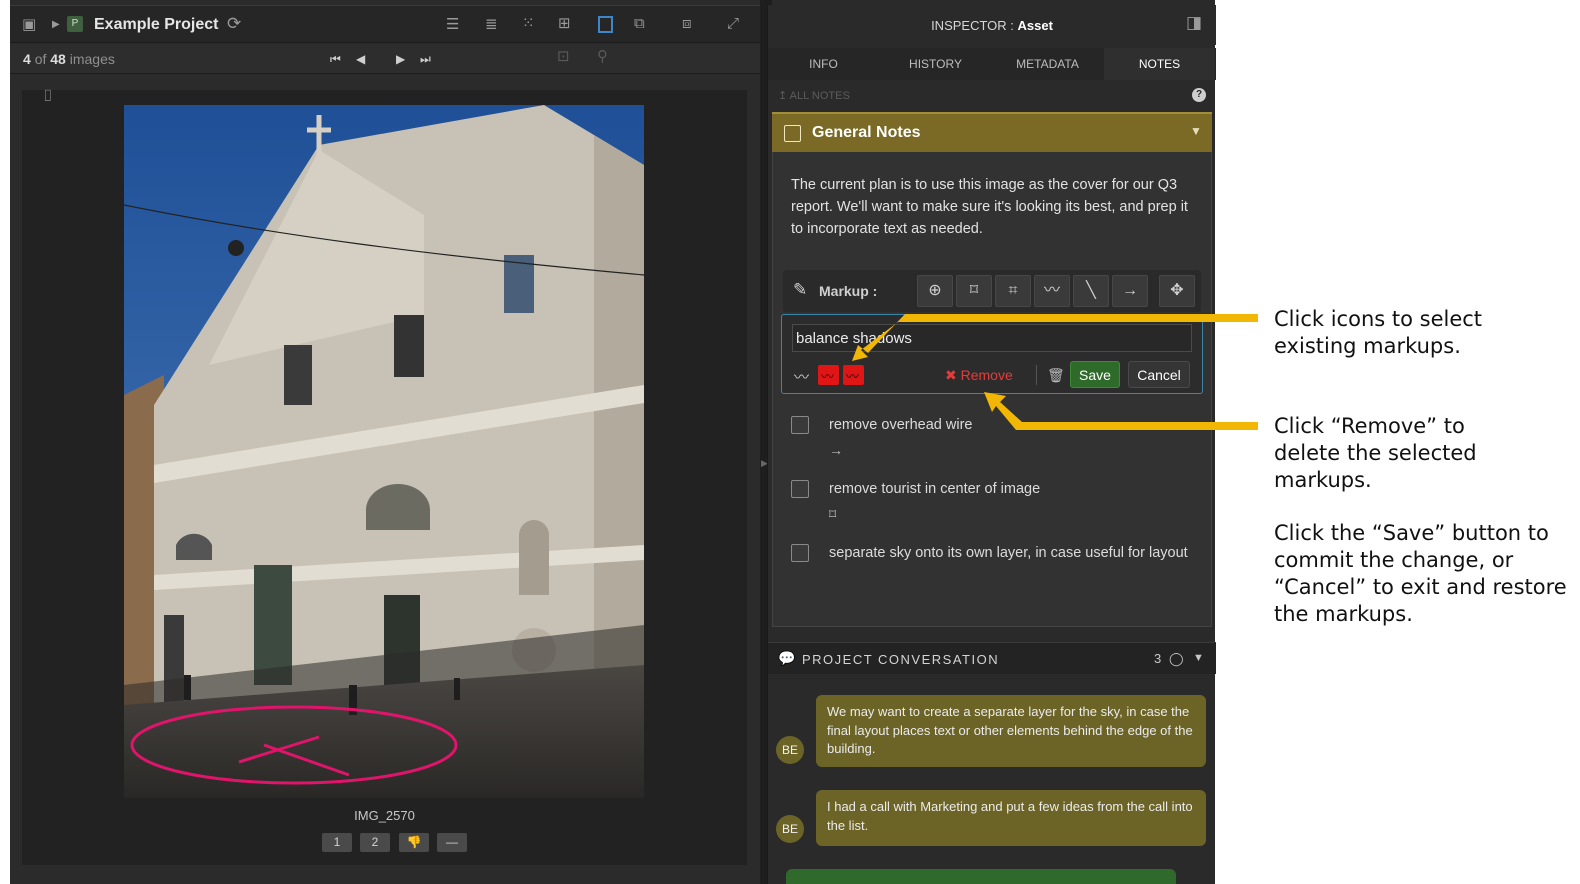 The width and height of the screenshot is (1580, 884). I want to click on expand-arrow-icon: ▶, so click(56, 25).